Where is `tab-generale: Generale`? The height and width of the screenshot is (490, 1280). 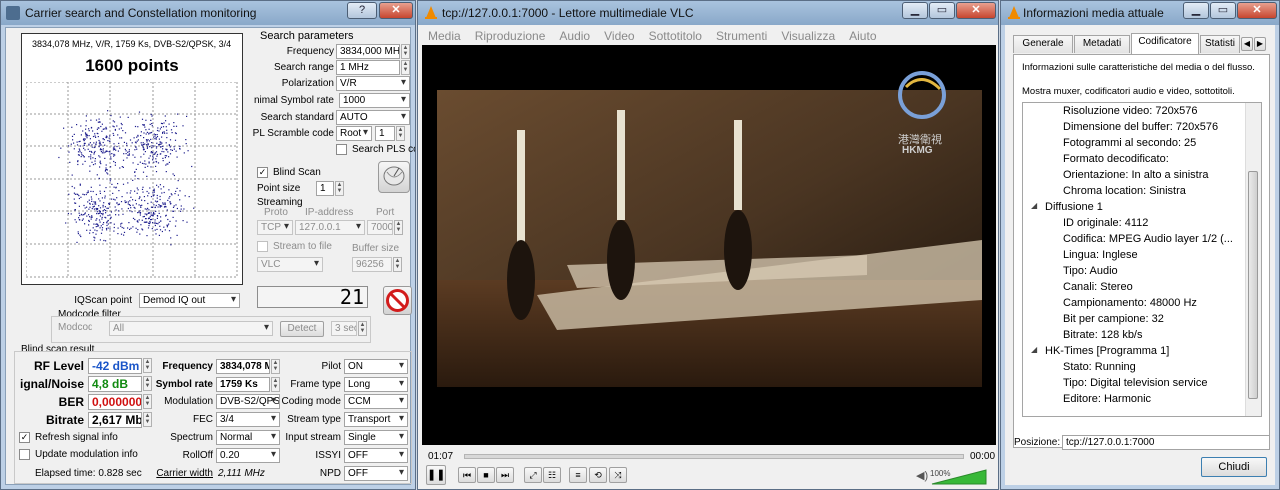
tab-generale: Generale is located at coordinates (1043, 44).